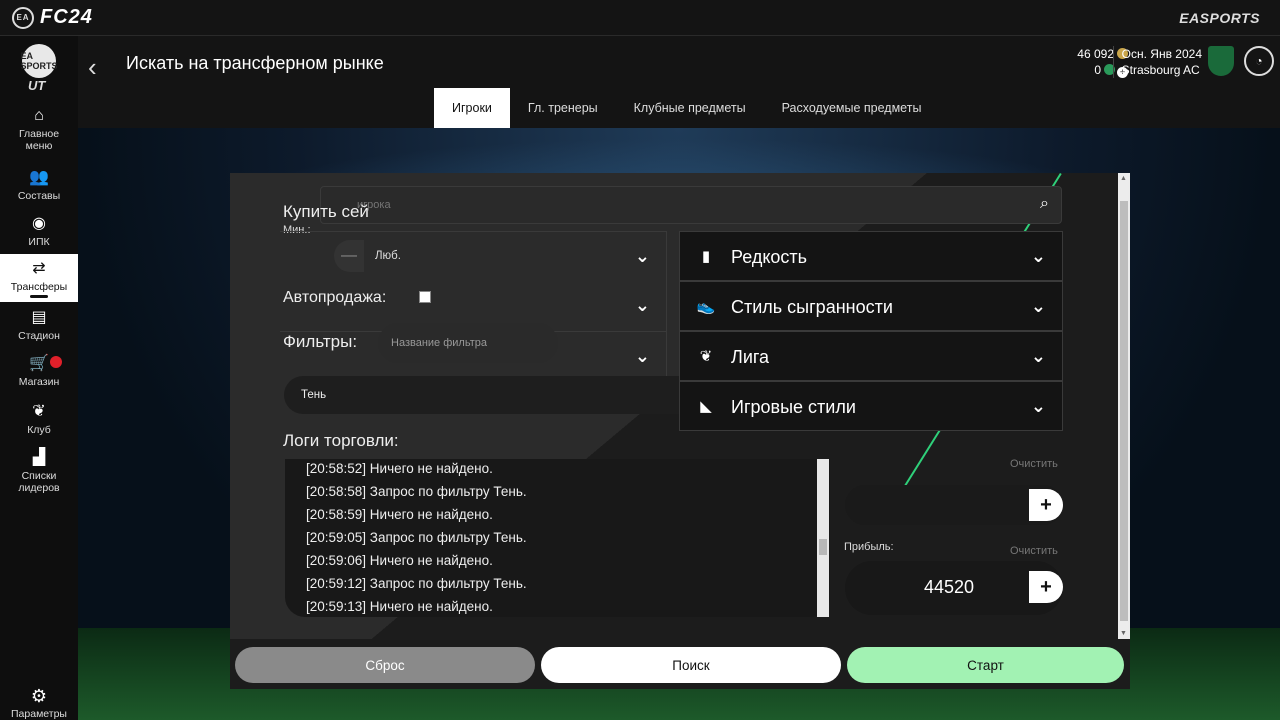 The image size is (1280, 720). I want to click on autosell-checkbox, so click(425, 297).